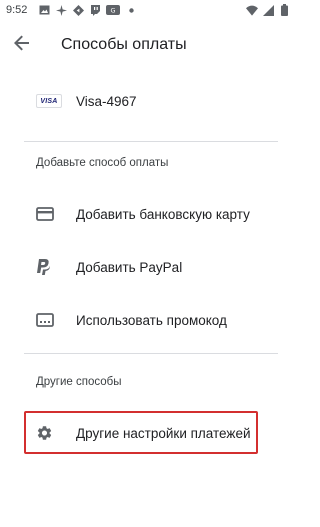 The image size is (320, 527). I want to click on promo-code-icon, so click(45, 320).